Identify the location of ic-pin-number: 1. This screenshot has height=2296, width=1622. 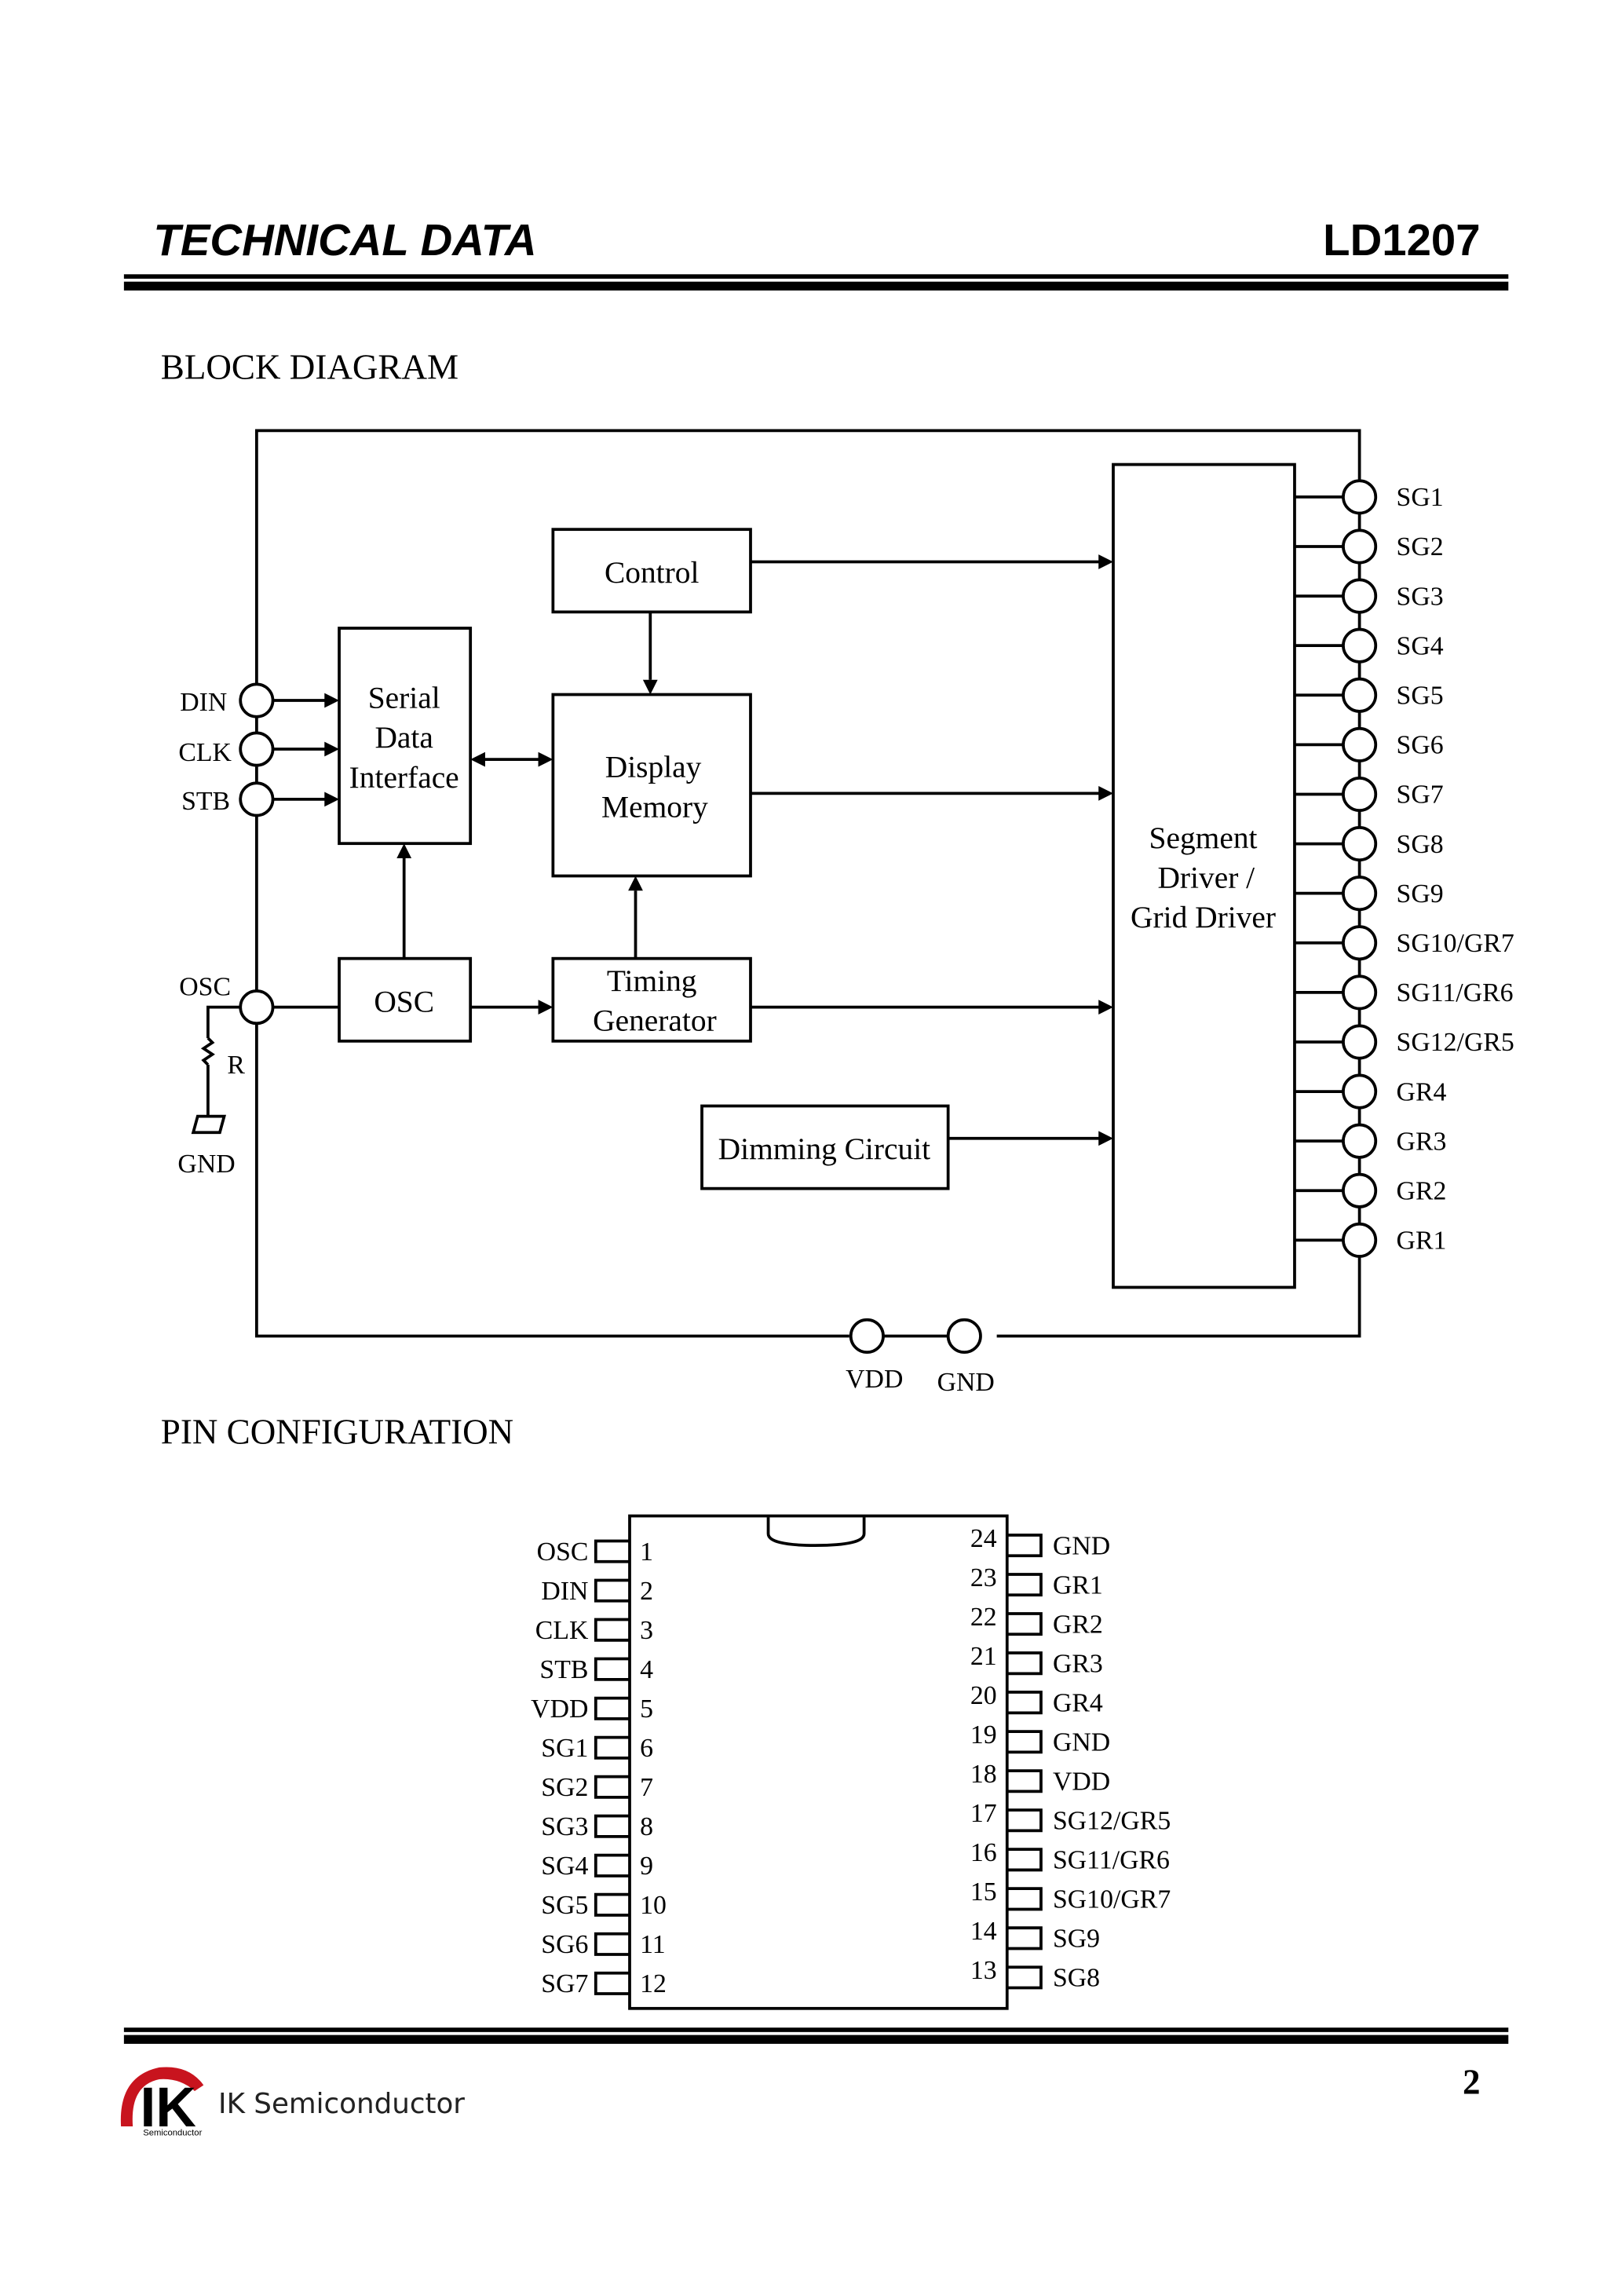
(646, 1552).